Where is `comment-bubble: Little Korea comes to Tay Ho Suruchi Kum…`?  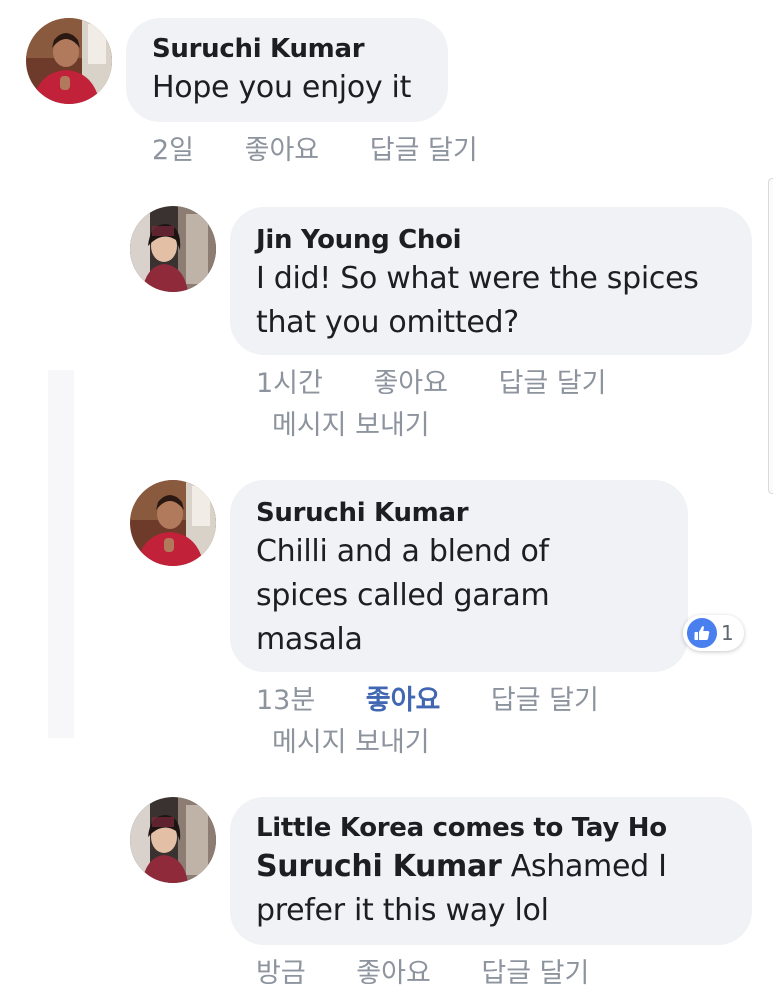 comment-bubble: Little Korea comes to Tay Ho Suruchi Kum… is located at coordinates (491, 871).